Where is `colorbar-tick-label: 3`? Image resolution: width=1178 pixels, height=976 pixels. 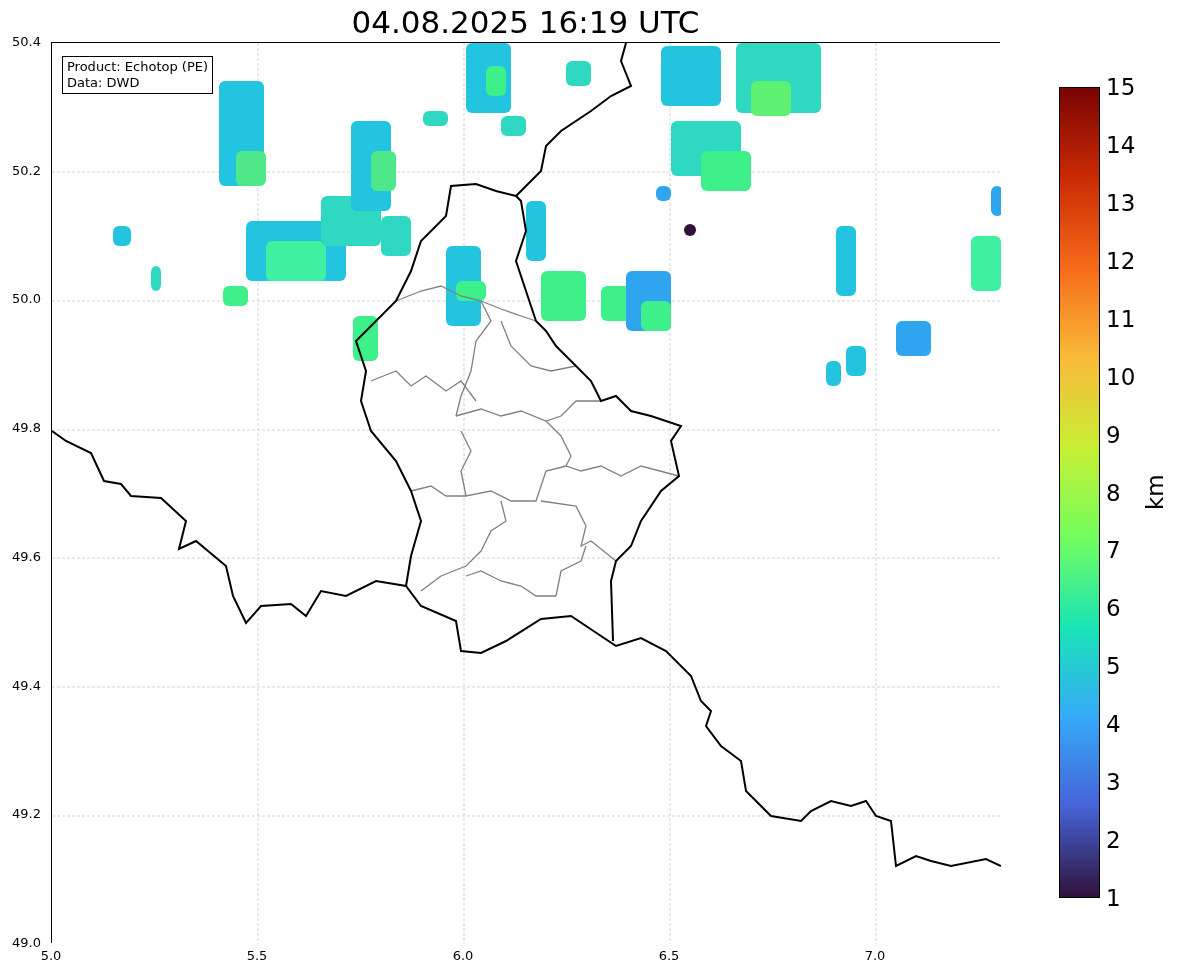 colorbar-tick-label: 3 is located at coordinates (1113, 782).